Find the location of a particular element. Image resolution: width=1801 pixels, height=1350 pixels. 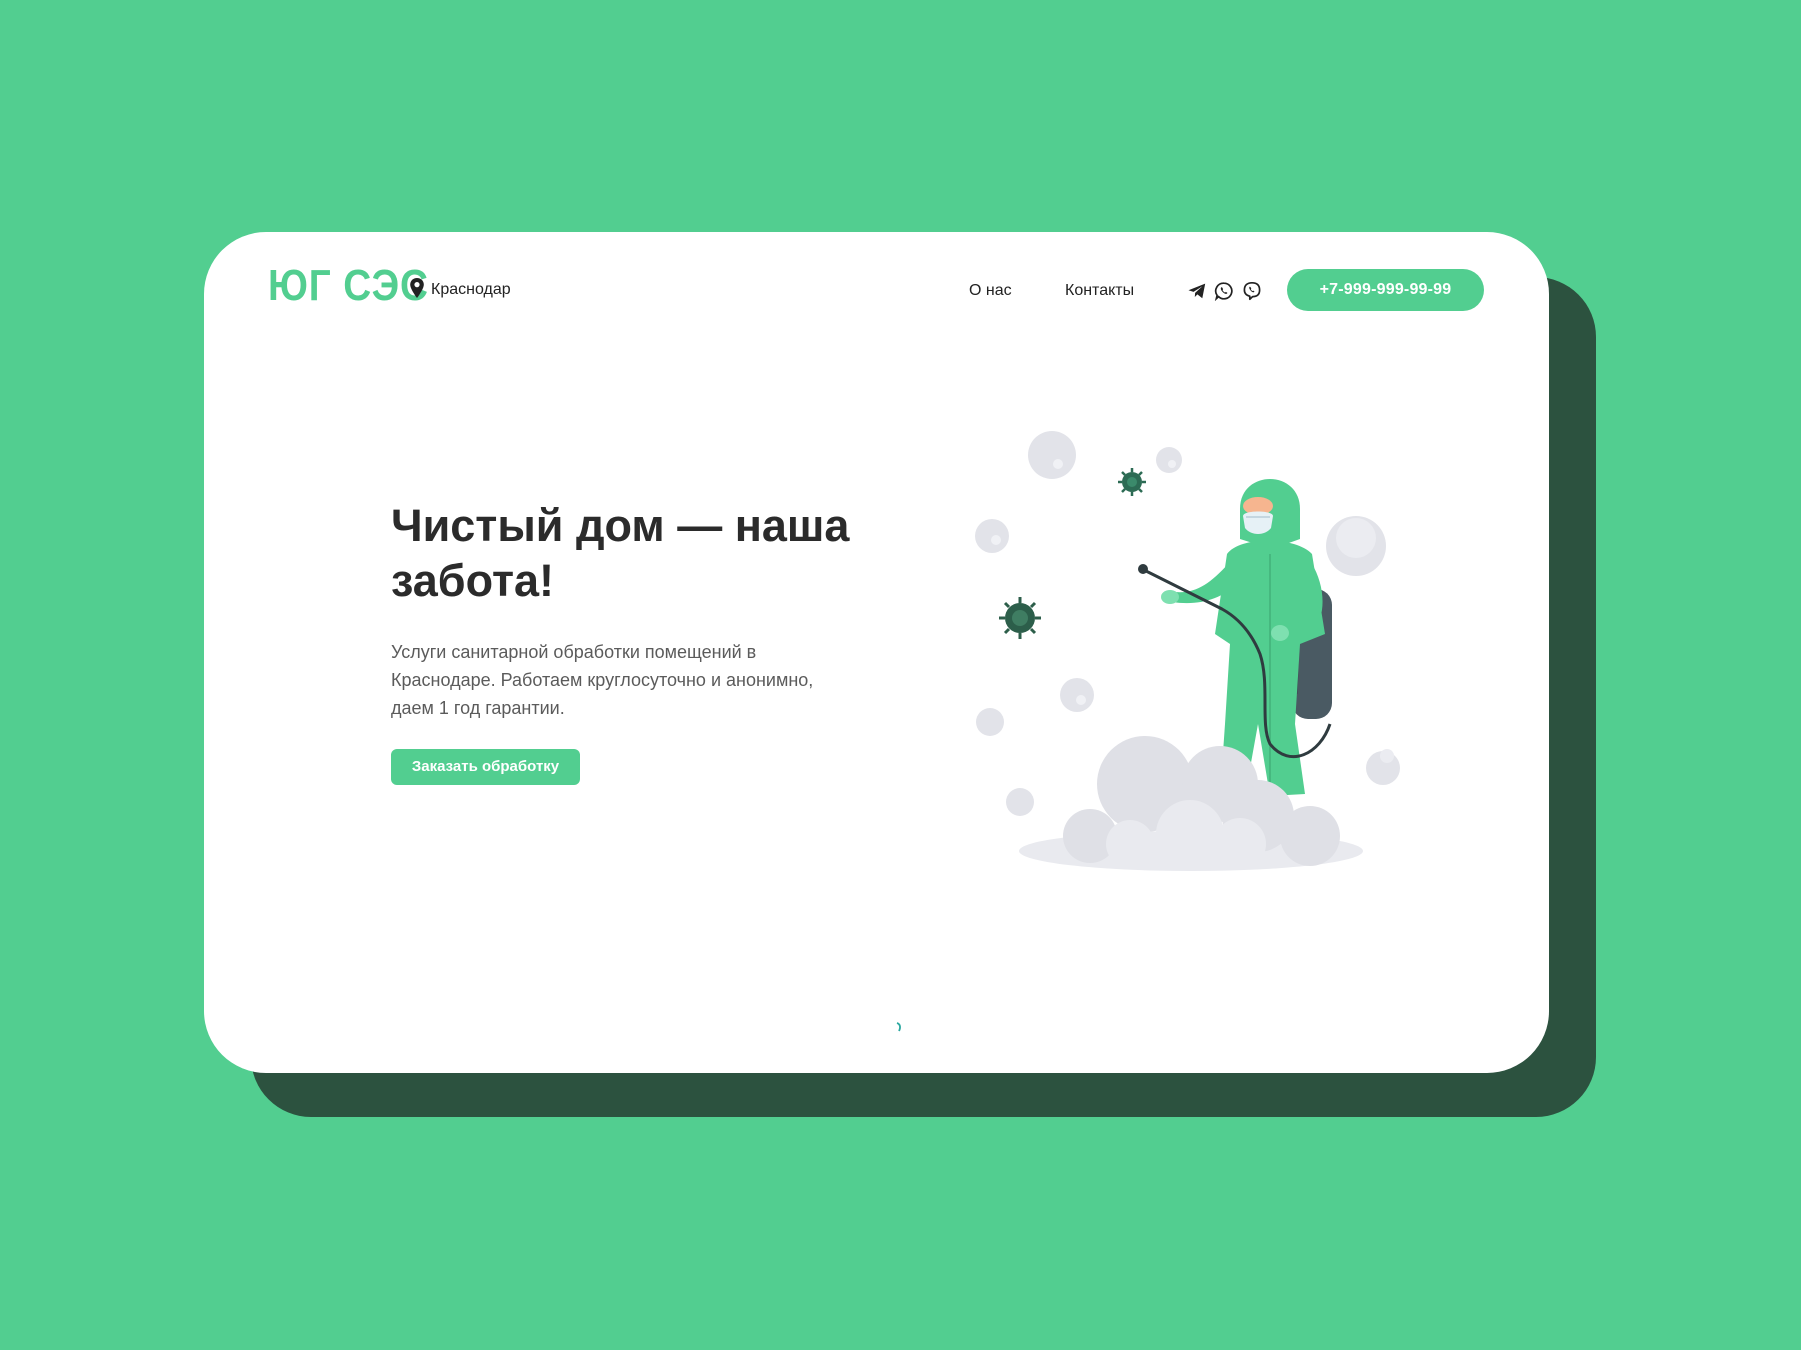

order-treatment-button: Заказать обработку is located at coordinates (485, 767).